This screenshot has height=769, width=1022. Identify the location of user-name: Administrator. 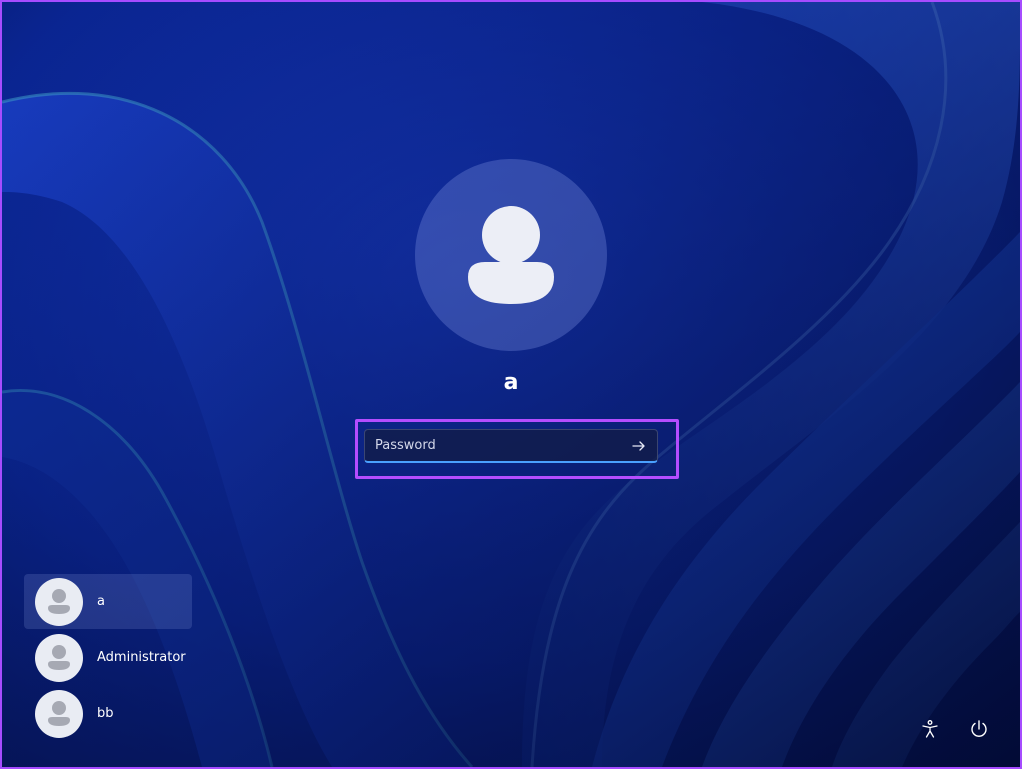
(141, 657).